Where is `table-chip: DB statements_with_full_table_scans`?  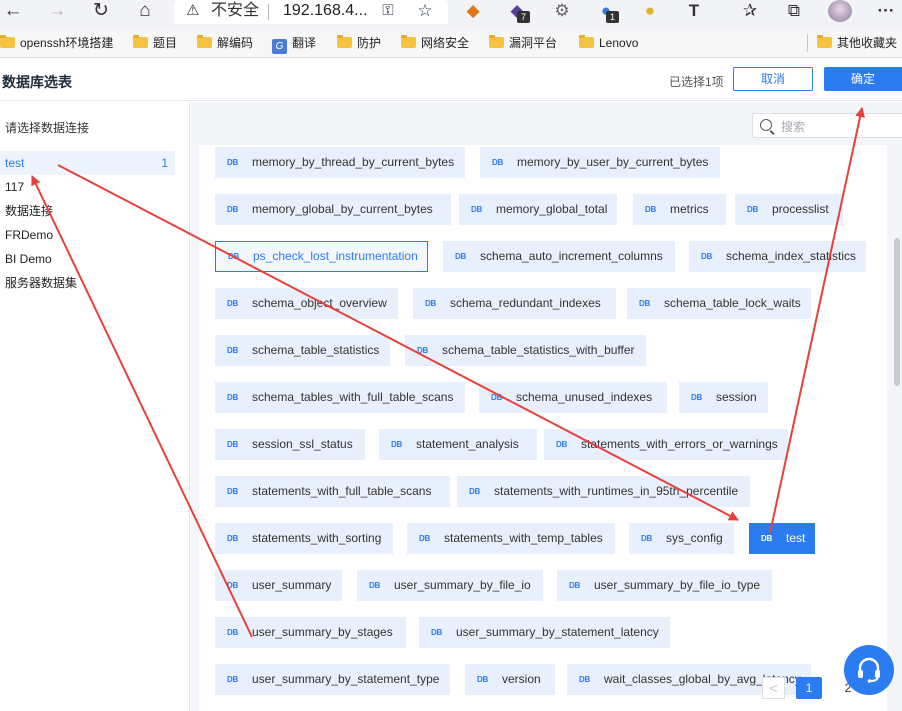 table-chip: DB statements_with_full_table_scans is located at coordinates (332, 491).